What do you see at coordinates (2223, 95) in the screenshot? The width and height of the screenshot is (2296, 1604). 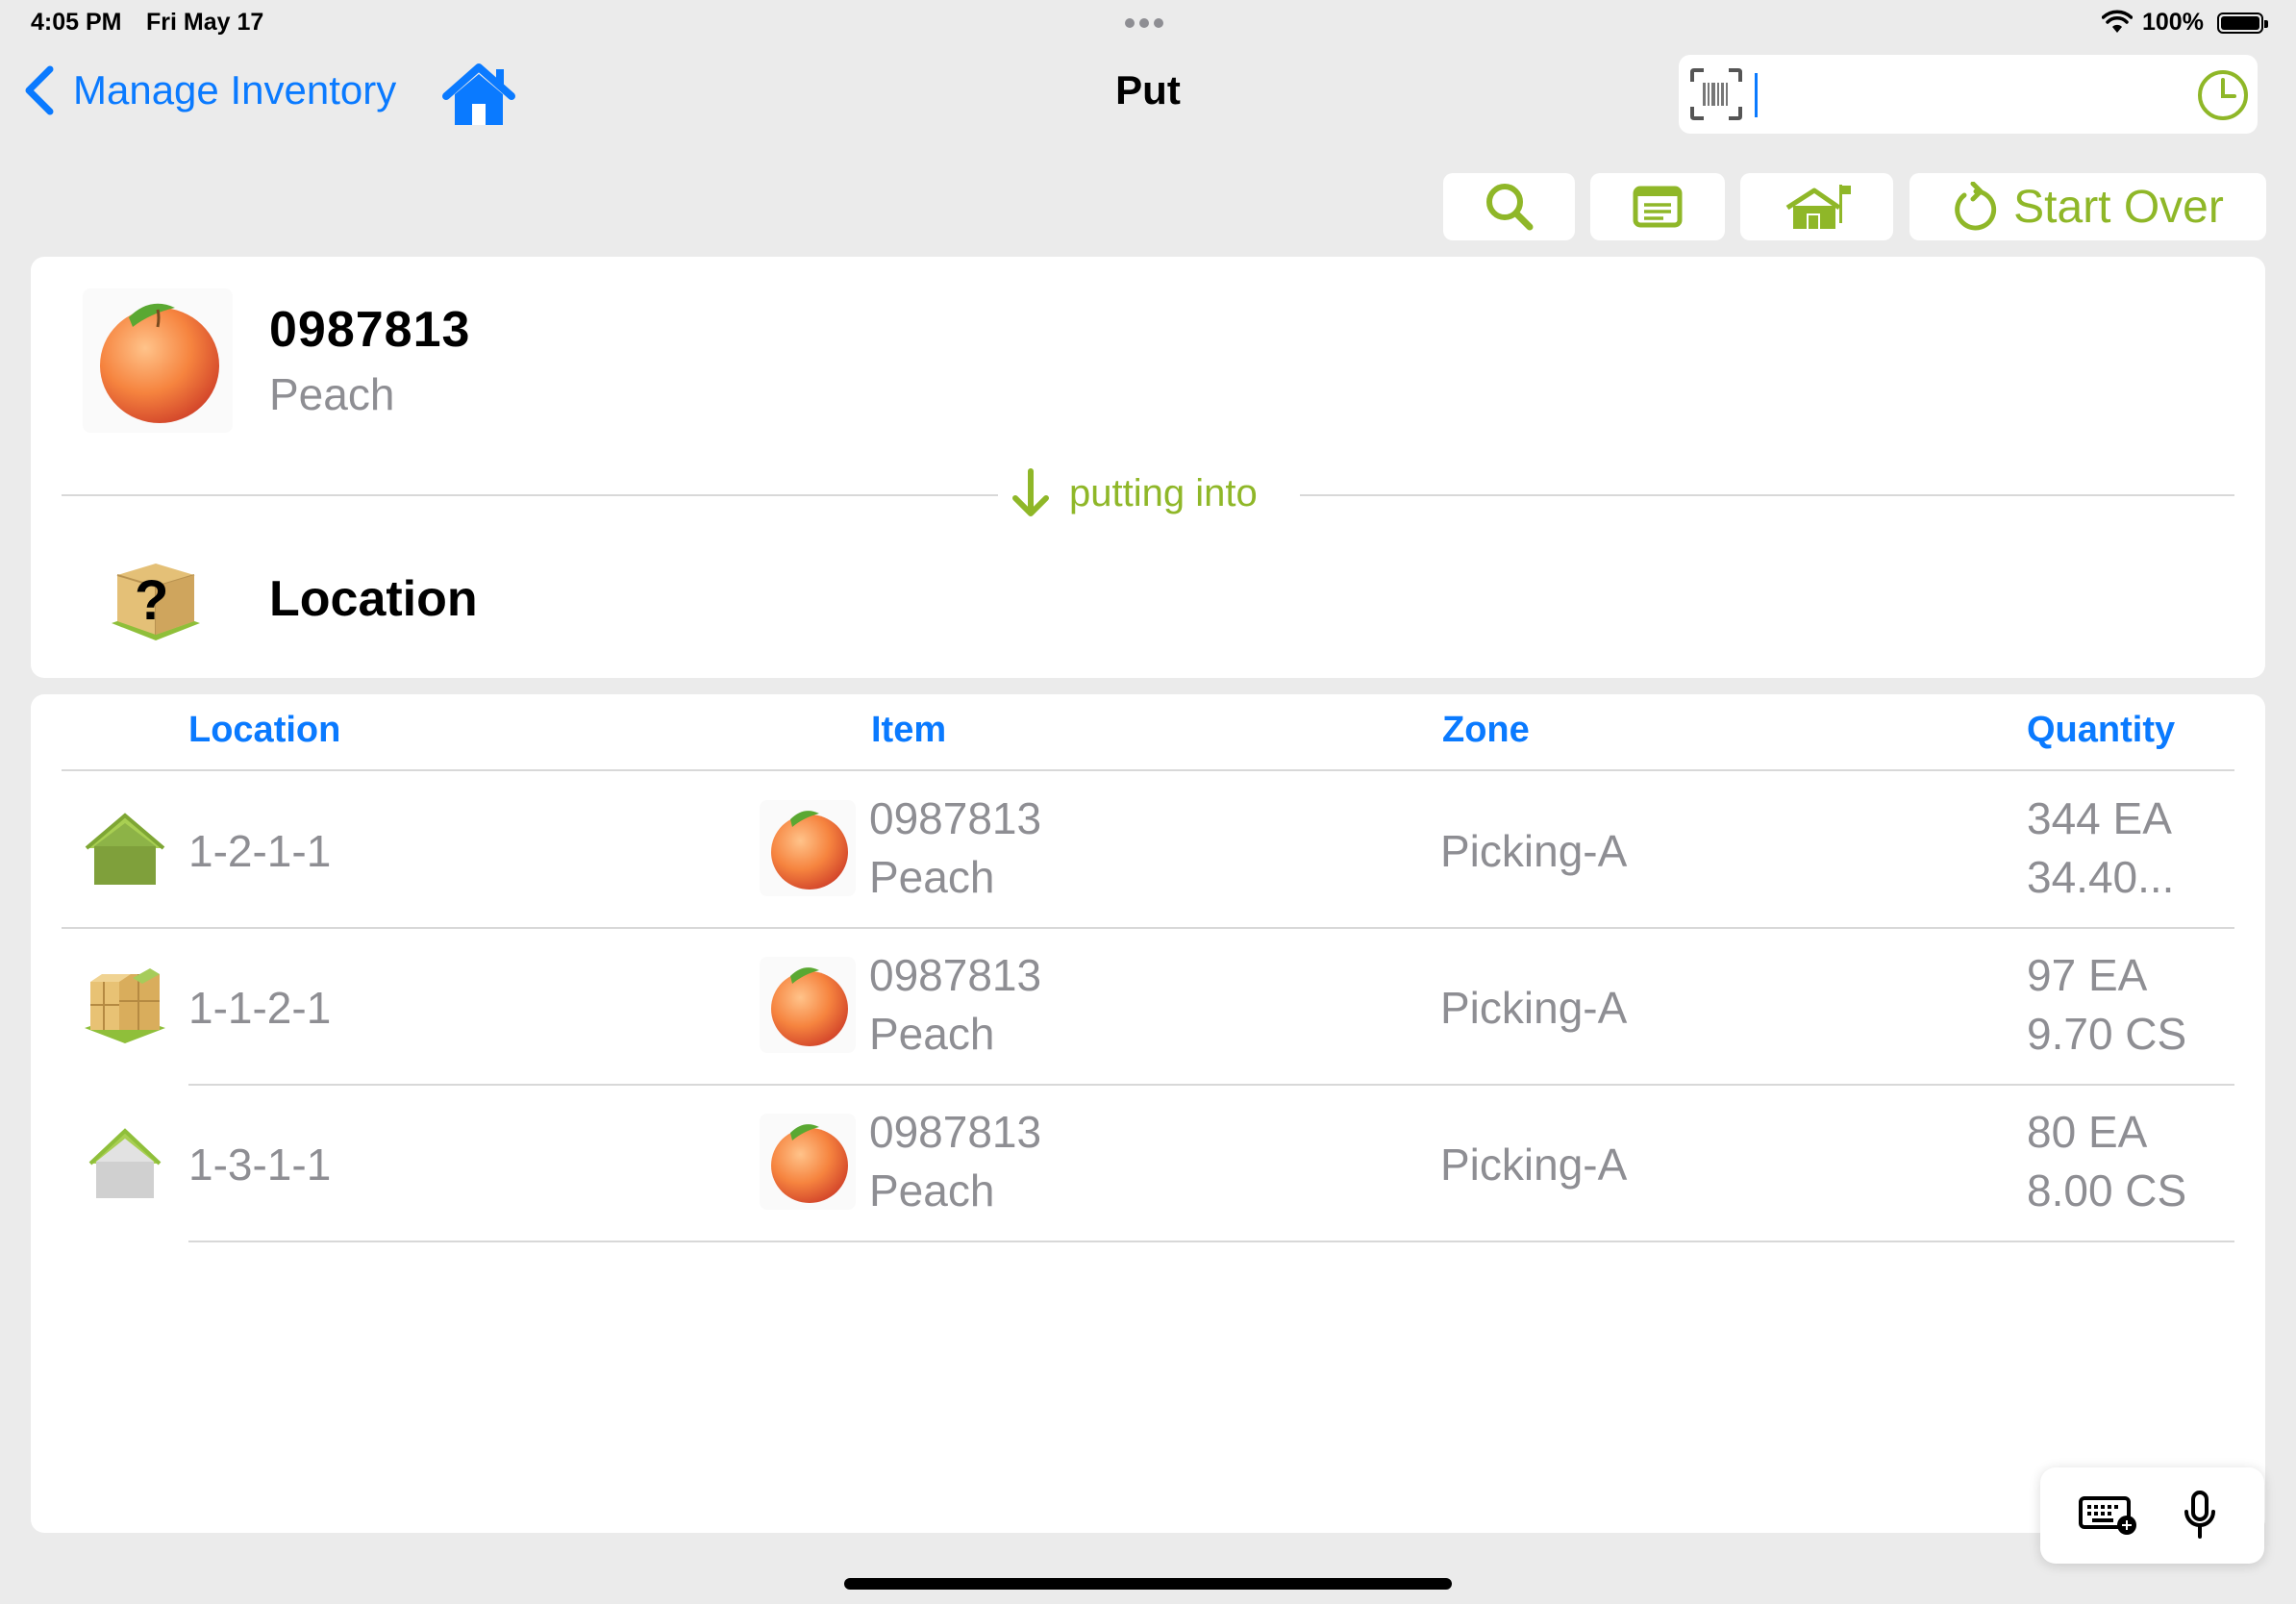 I see `history-clock-icon` at bounding box center [2223, 95].